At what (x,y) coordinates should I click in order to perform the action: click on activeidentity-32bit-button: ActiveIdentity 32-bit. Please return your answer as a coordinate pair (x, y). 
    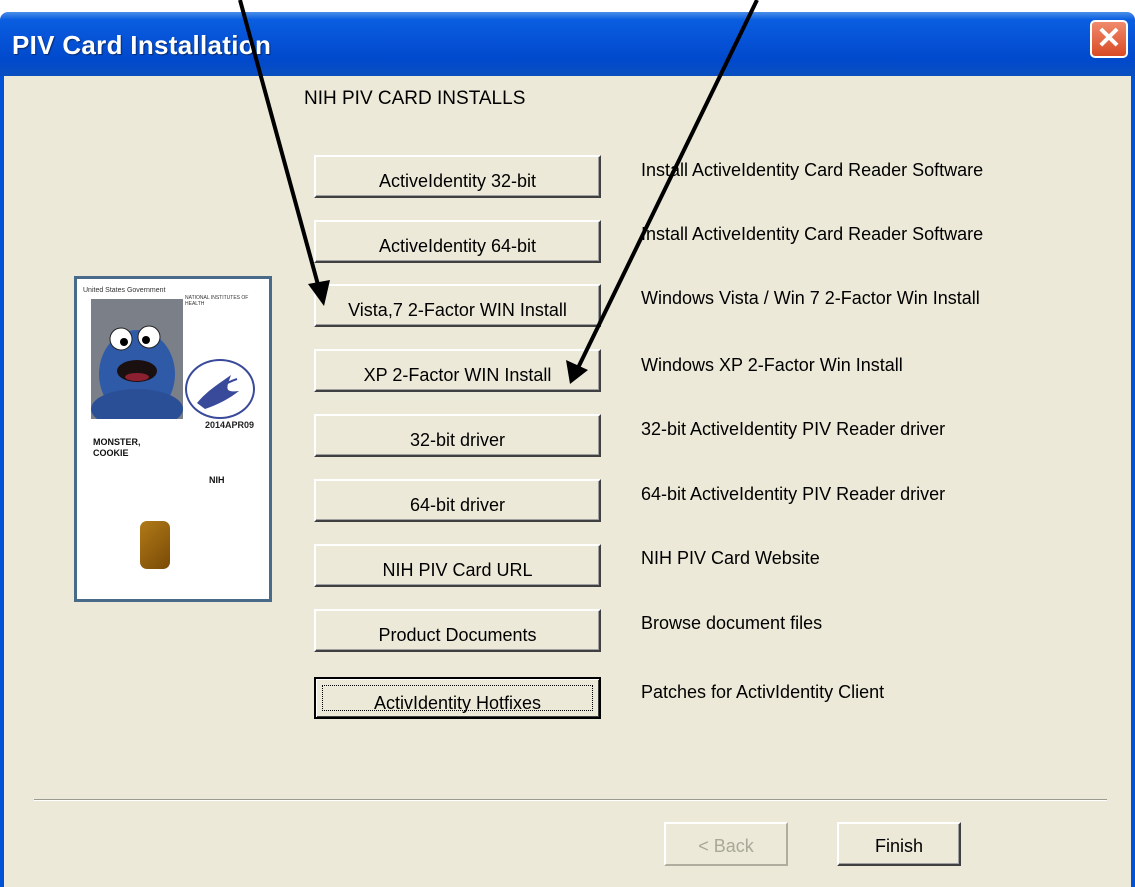
    Looking at the image, I should click on (457, 176).